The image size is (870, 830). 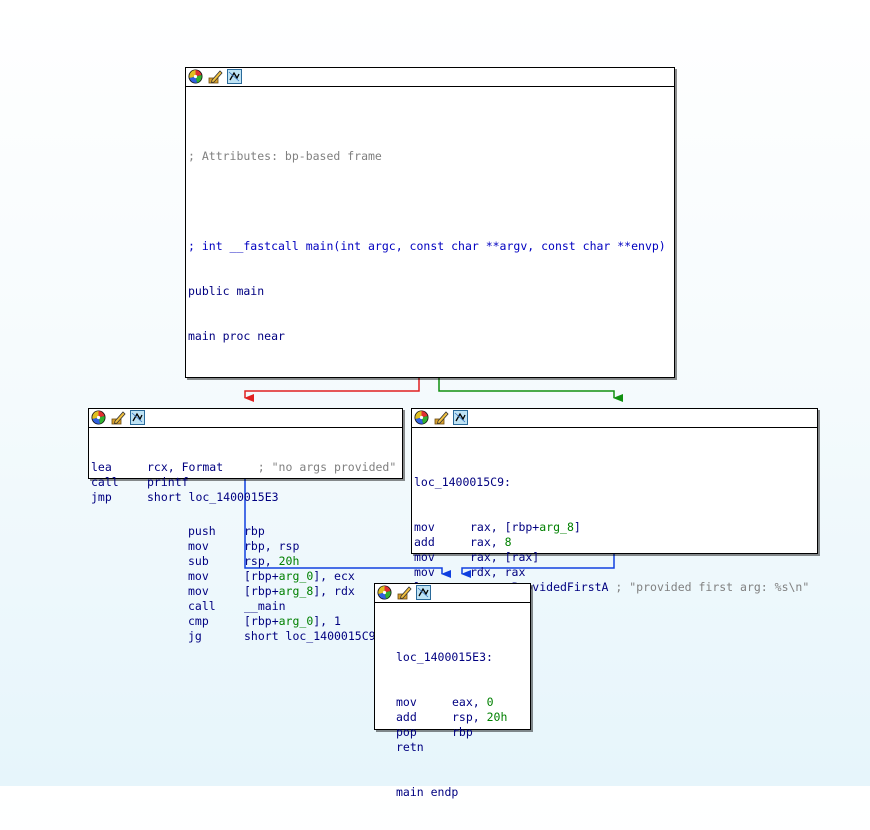 I want to click on node-main-header, so click(x=430, y=77).